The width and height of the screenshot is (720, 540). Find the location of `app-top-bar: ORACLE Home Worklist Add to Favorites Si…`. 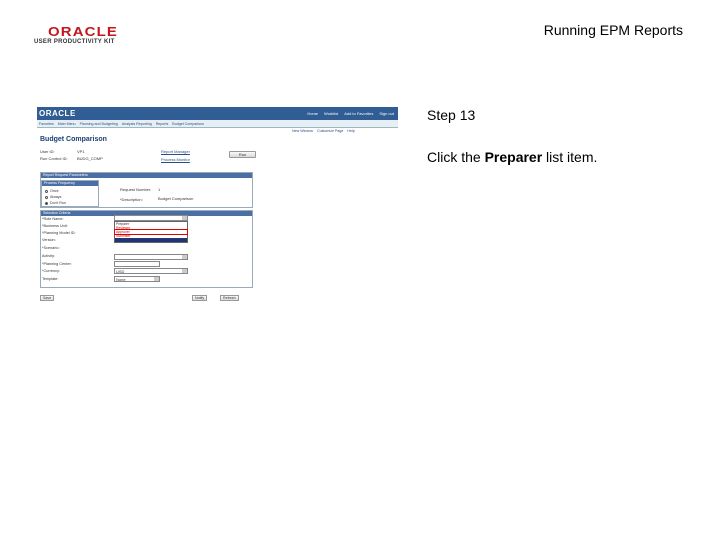

app-top-bar: ORACLE Home Worklist Add to Favorites Si… is located at coordinates (217, 113).